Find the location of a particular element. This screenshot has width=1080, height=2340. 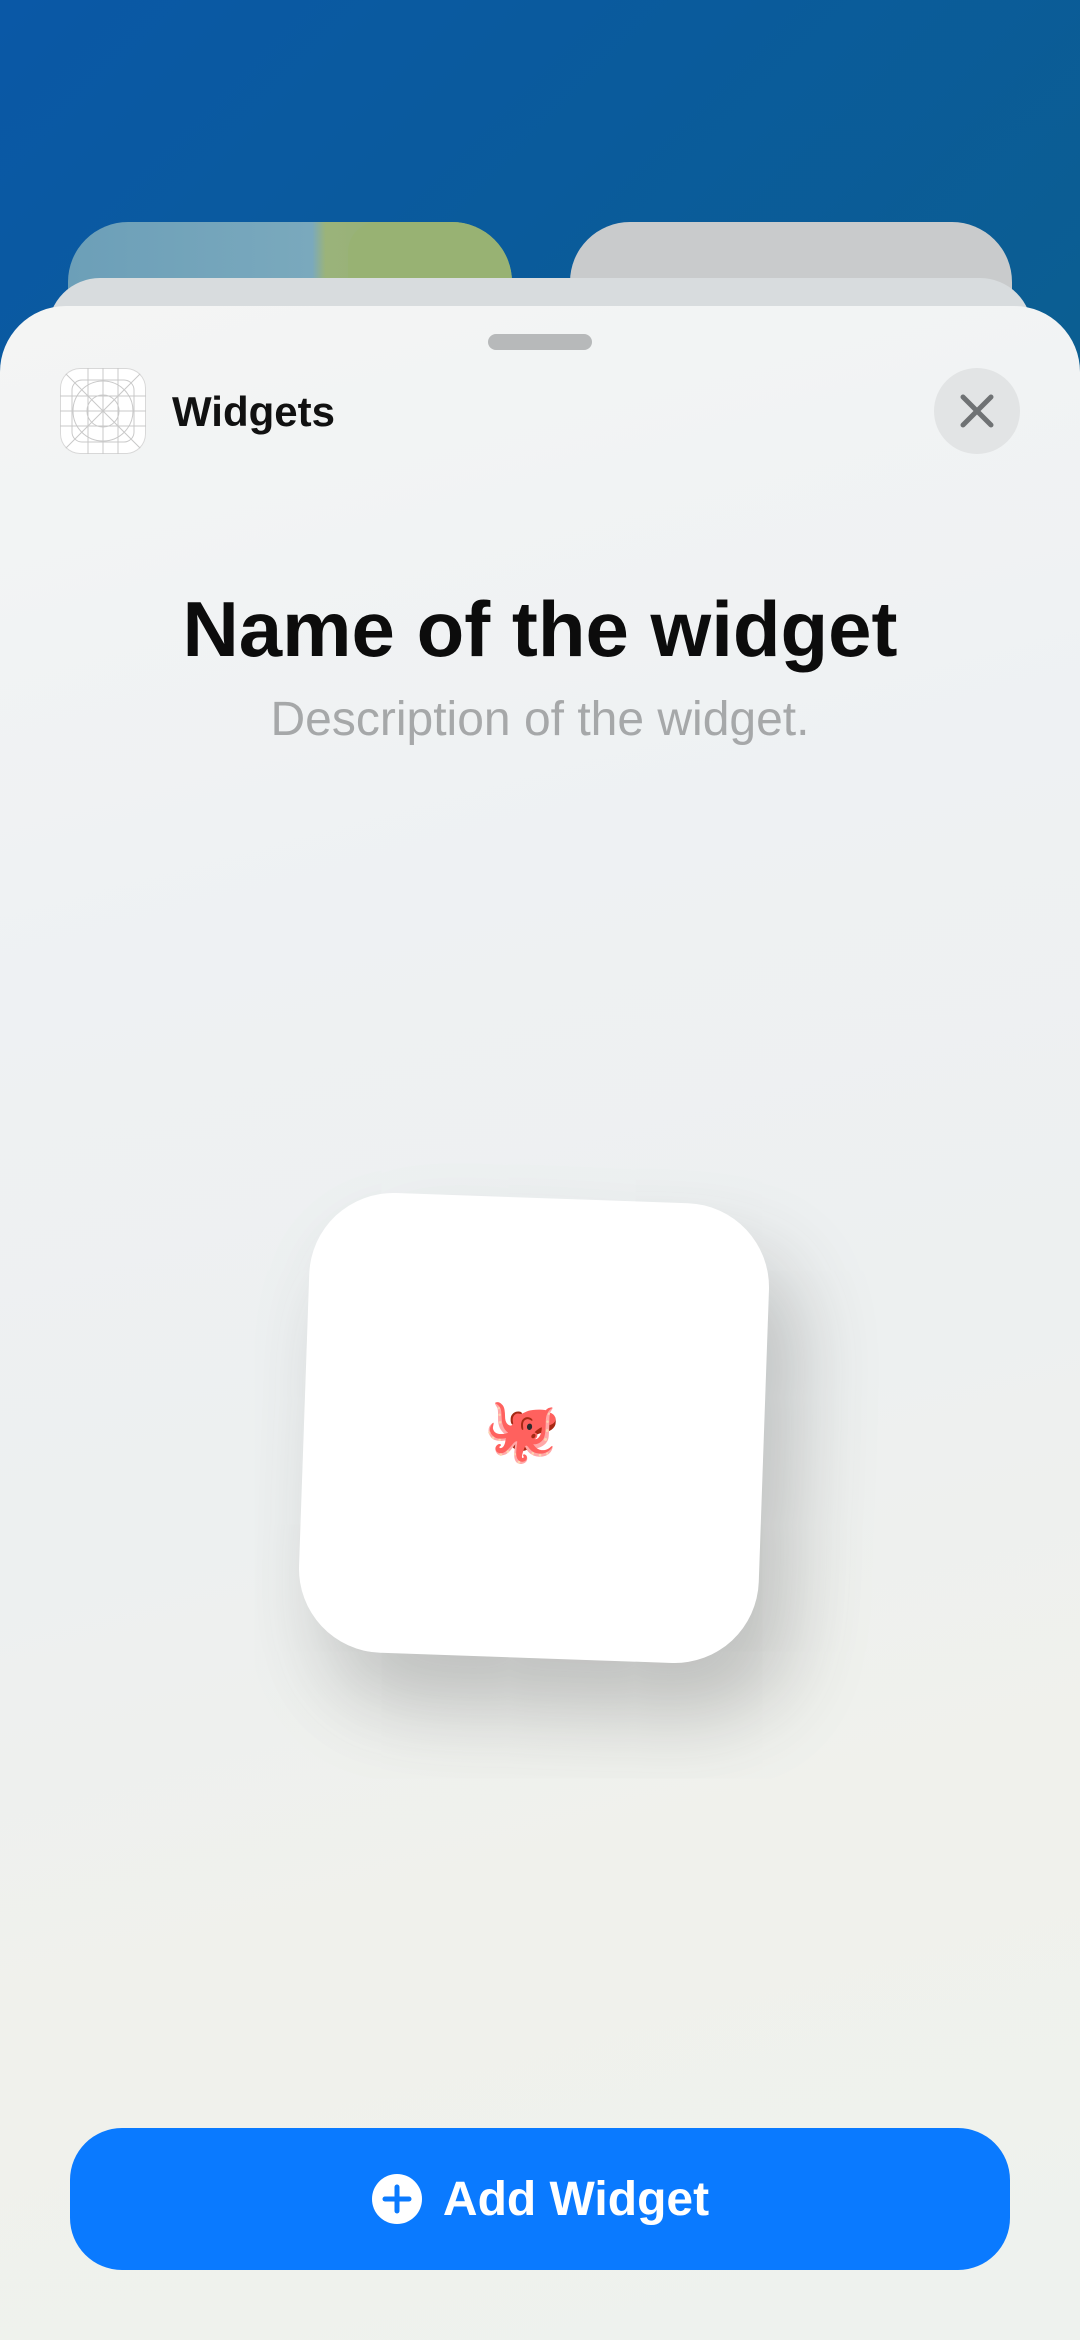

widget-preview: 🐙 is located at coordinates (534, 1428).